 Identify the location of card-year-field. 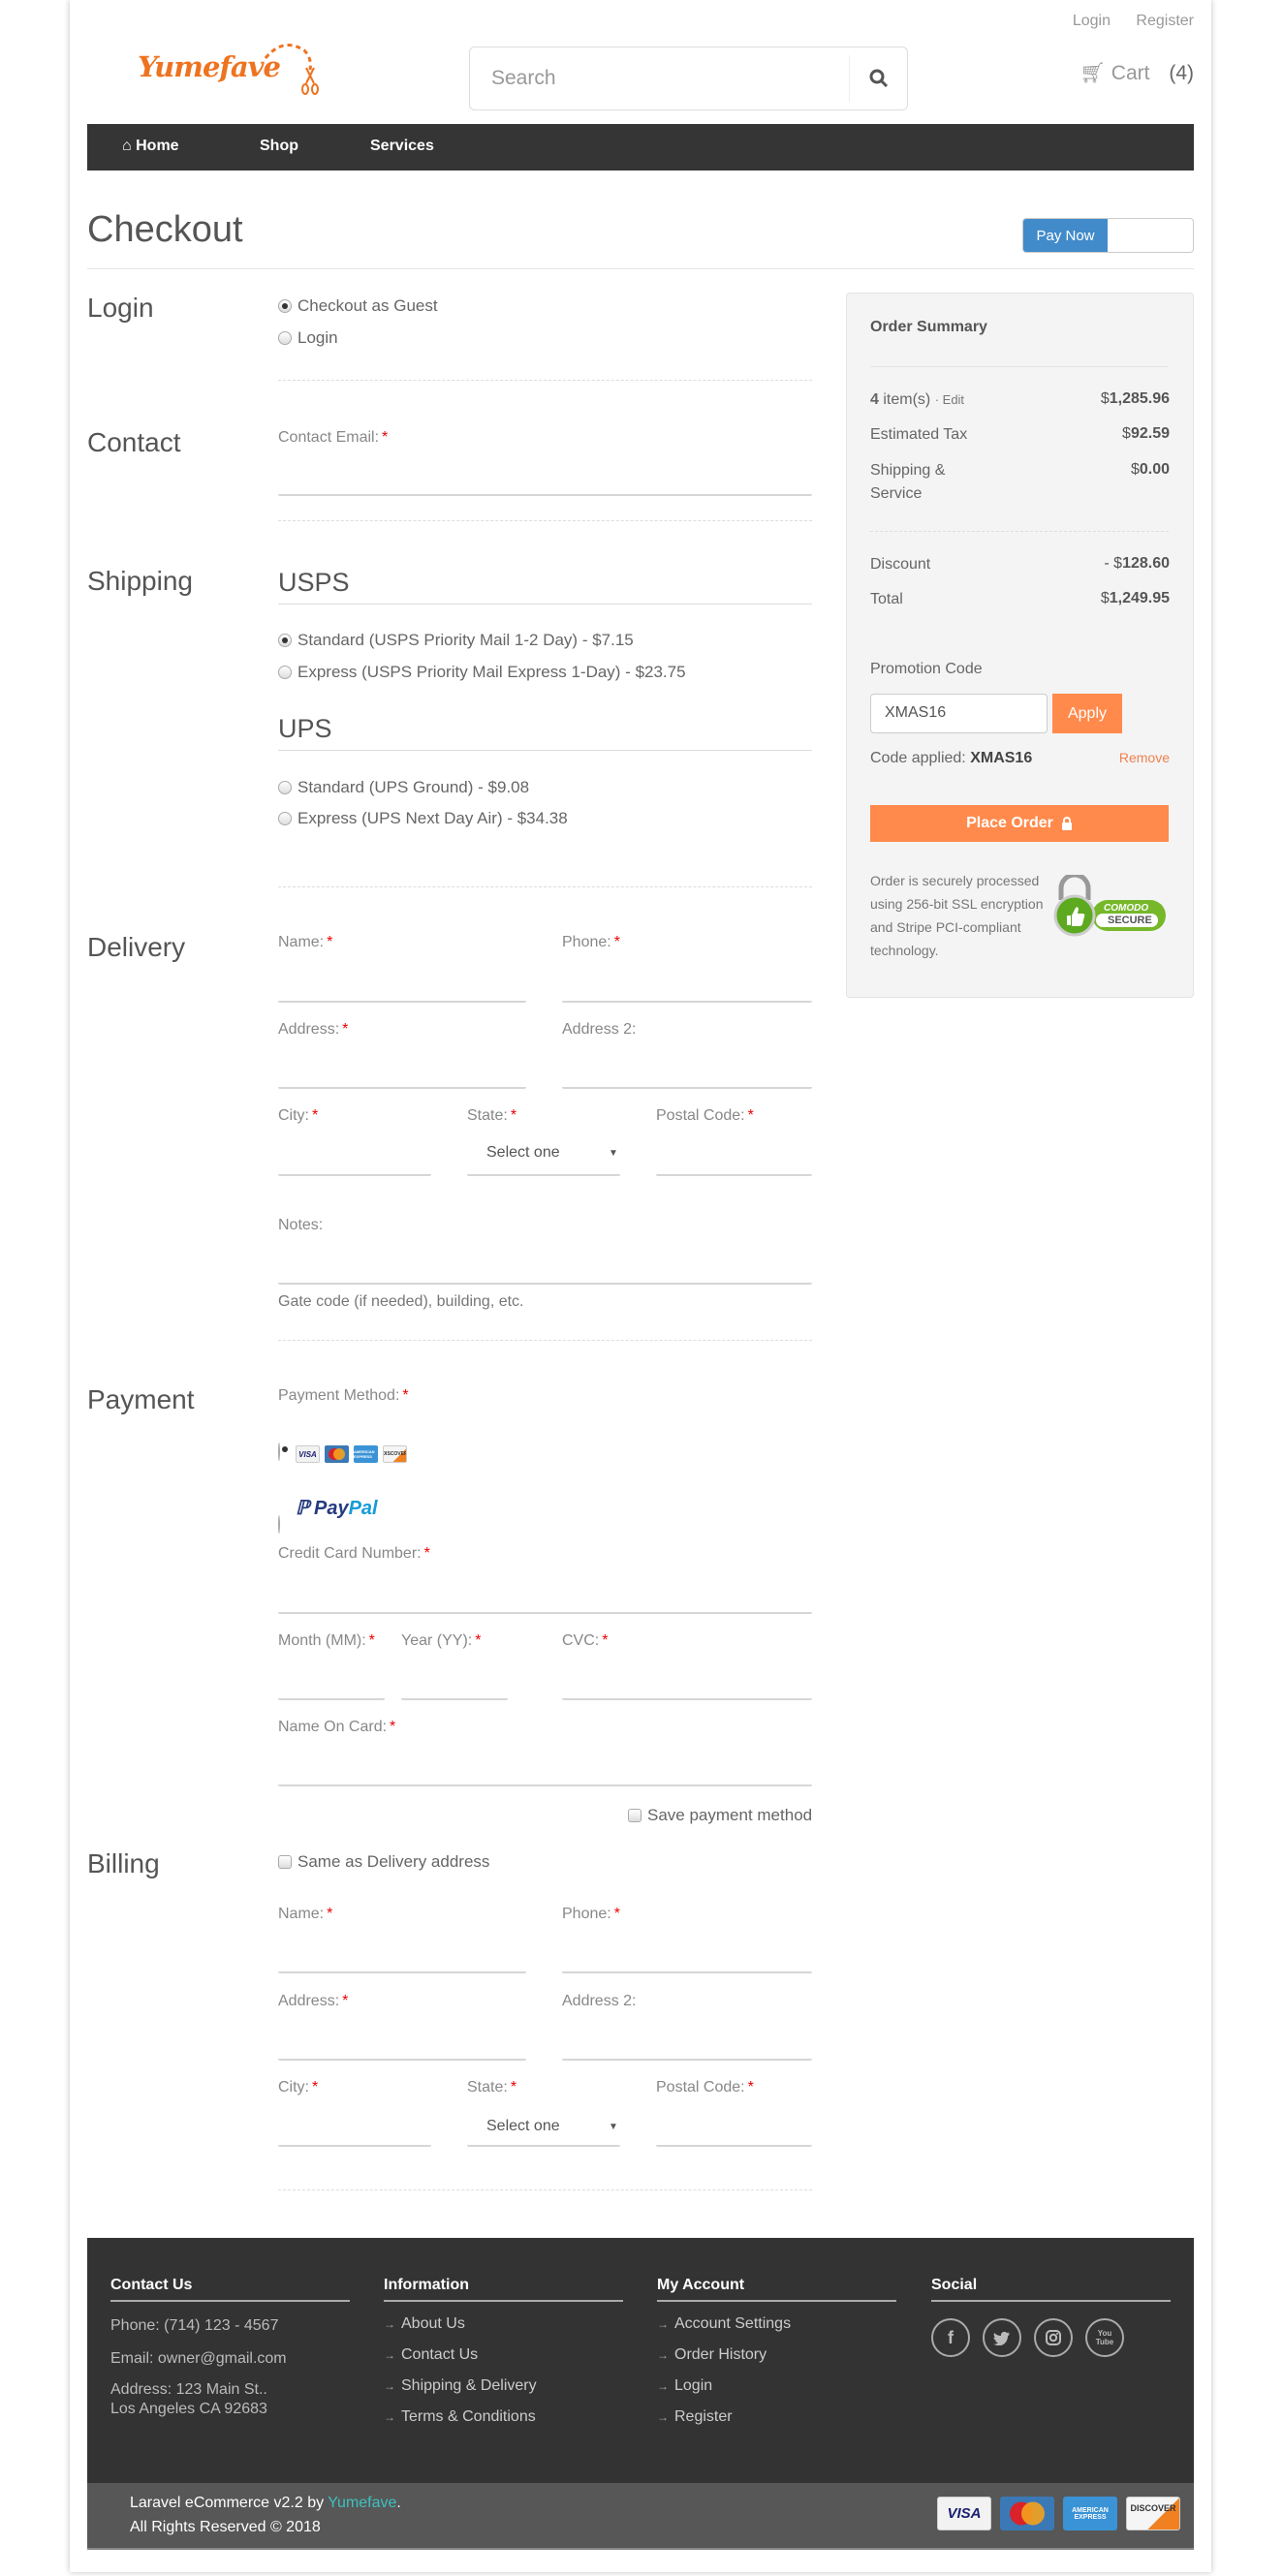
(454, 1699).